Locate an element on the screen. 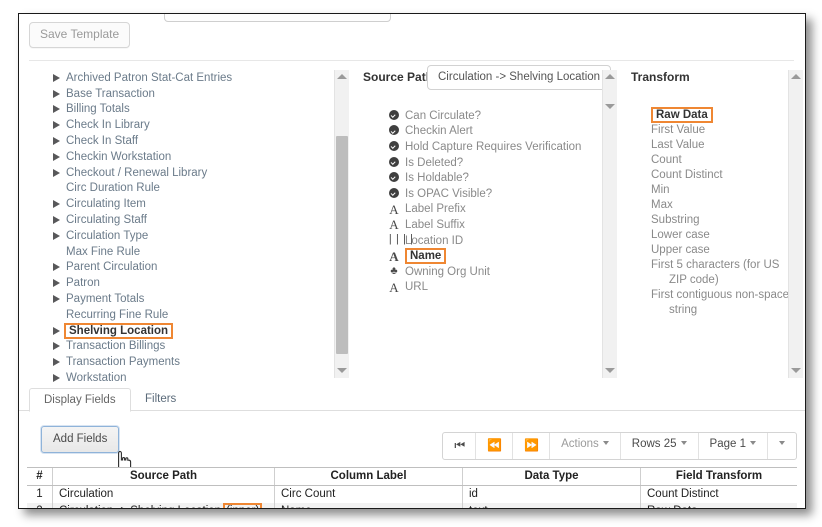  source-path-value: Circulation -> Shelving Location is located at coordinates (519, 77).